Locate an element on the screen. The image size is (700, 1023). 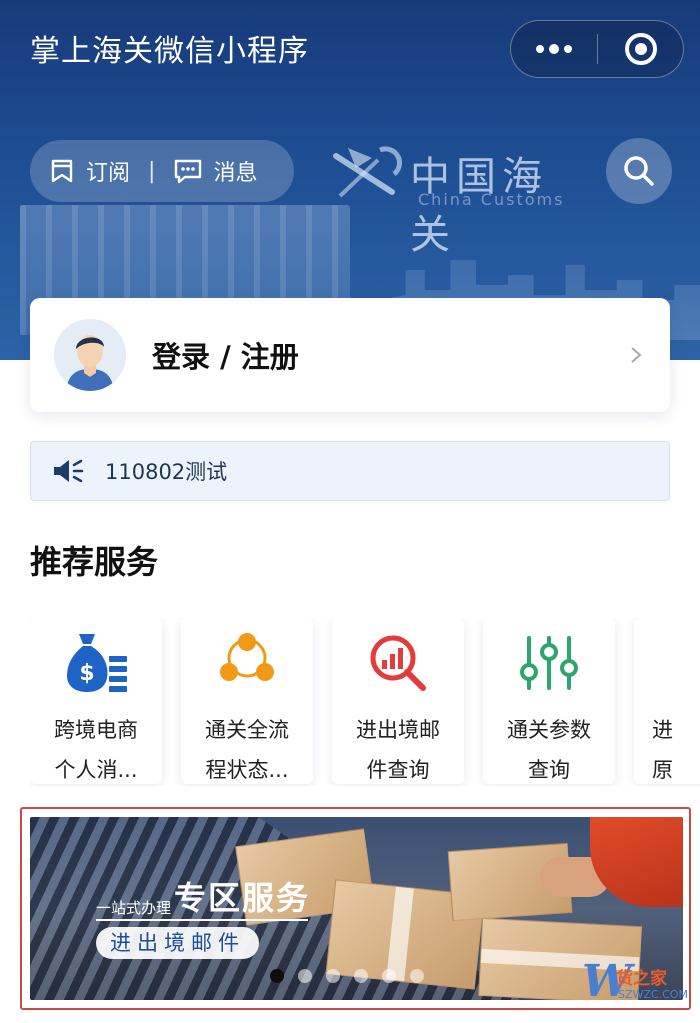
subscribe-message-pill: 订阅 | 消息 is located at coordinates (162, 171).